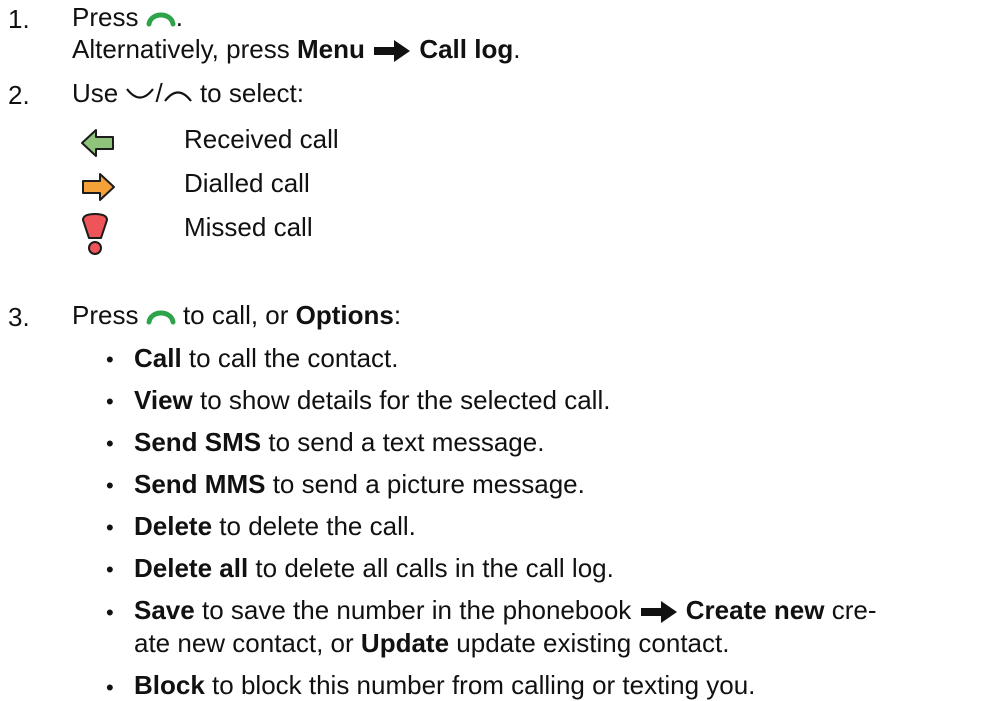 This screenshot has height=701, width=990. Describe the element at coordinates (191, 568) in the screenshot. I see `option-term: Delete all` at that location.